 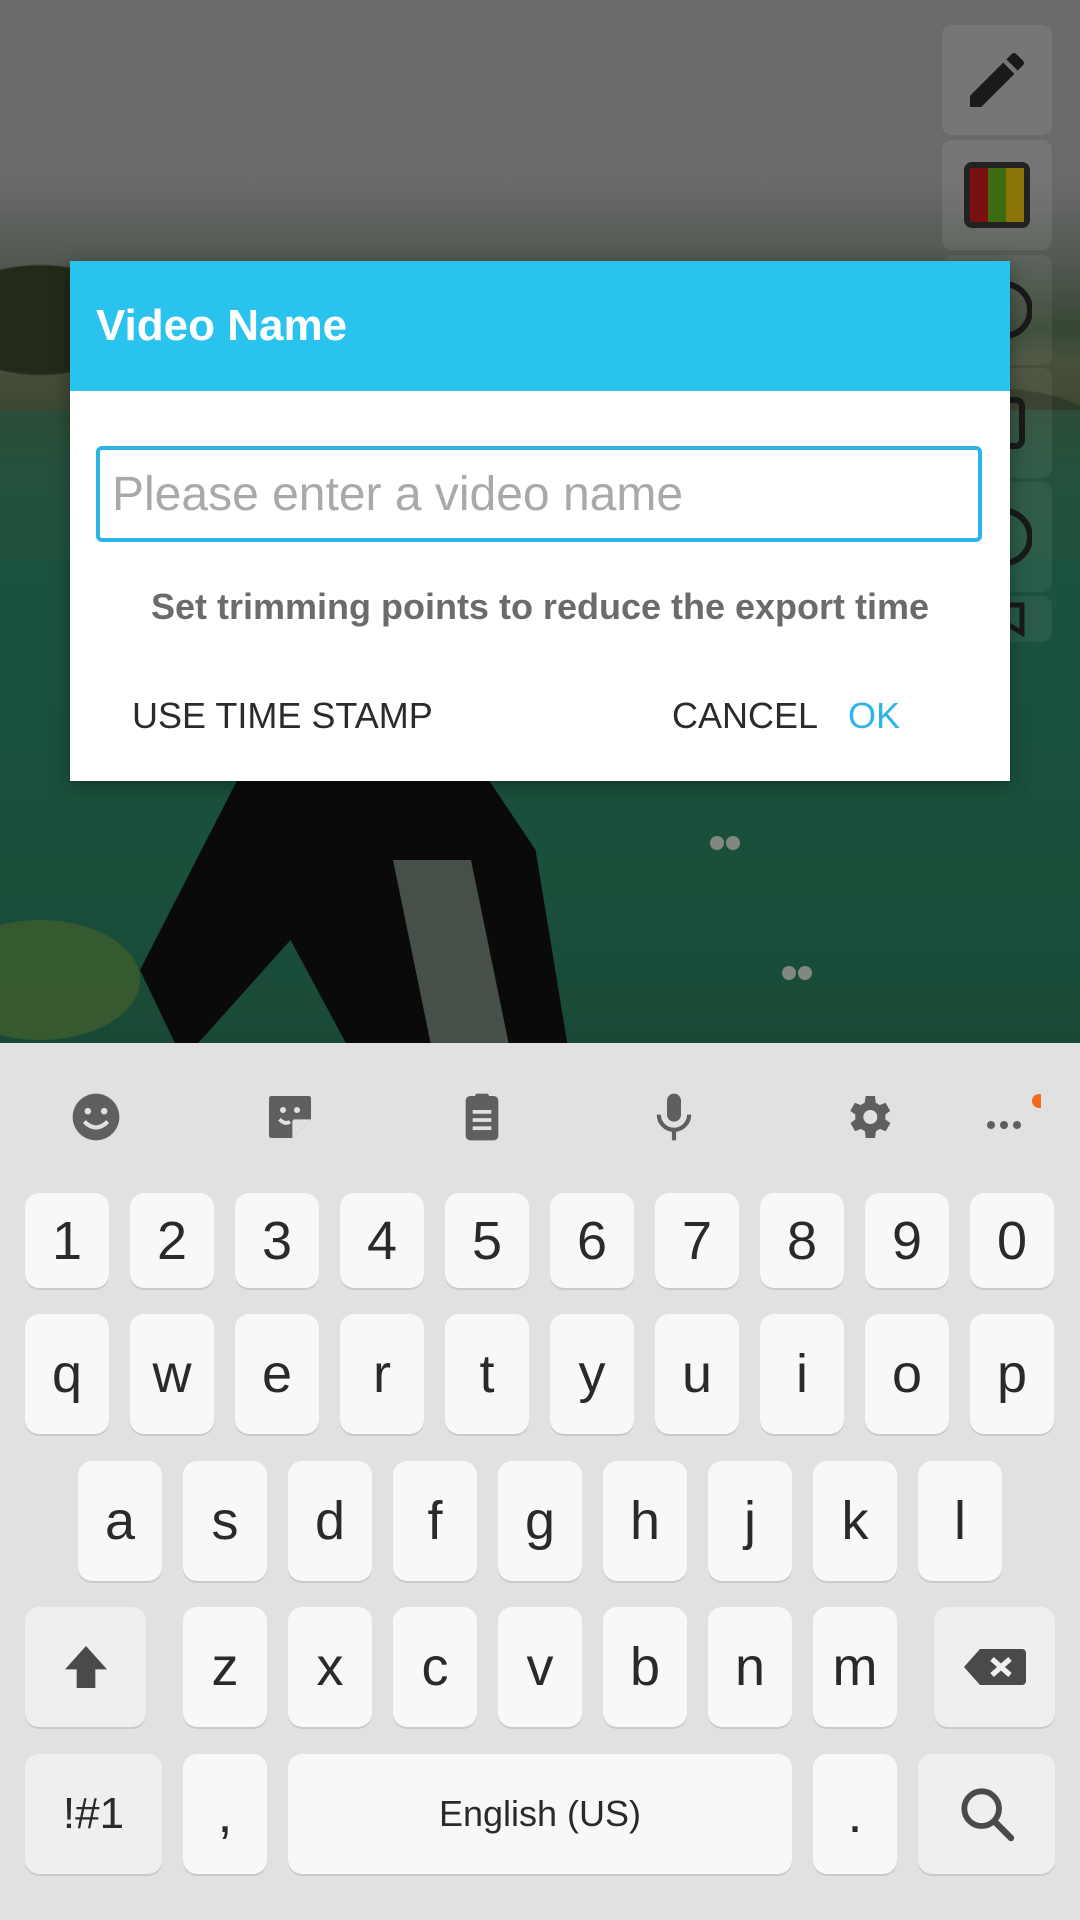 I want to click on key-m: m, so click(x=855, y=1667).